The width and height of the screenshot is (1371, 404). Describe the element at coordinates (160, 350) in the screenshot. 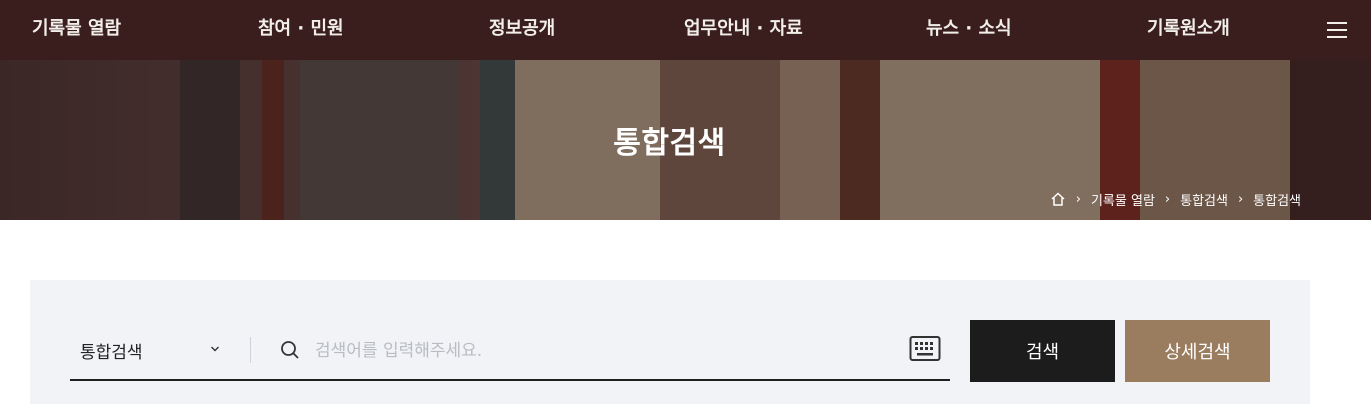

I see `search-scope-select: 통합검색` at that location.